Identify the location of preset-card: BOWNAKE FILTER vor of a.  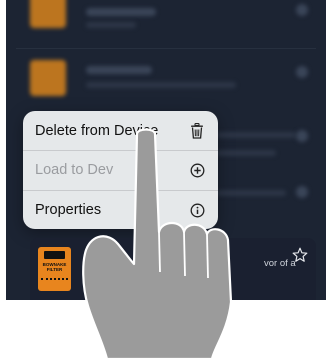
(173, 269).